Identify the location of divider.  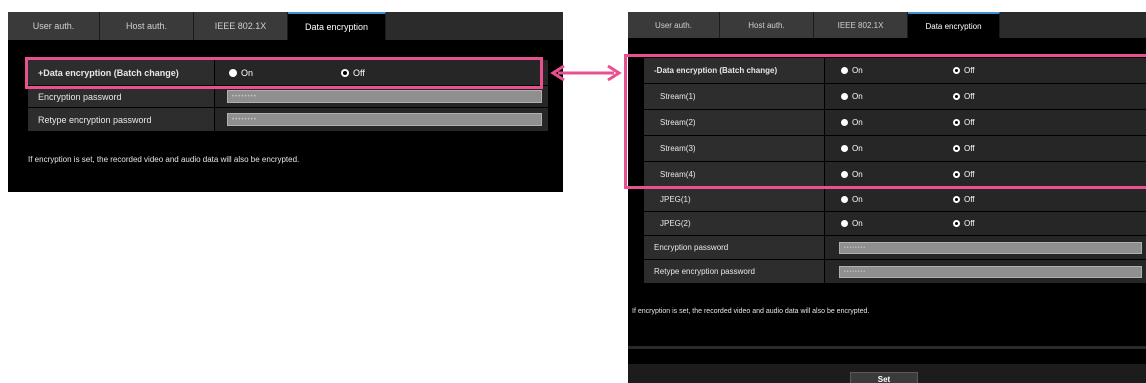
(887, 347).